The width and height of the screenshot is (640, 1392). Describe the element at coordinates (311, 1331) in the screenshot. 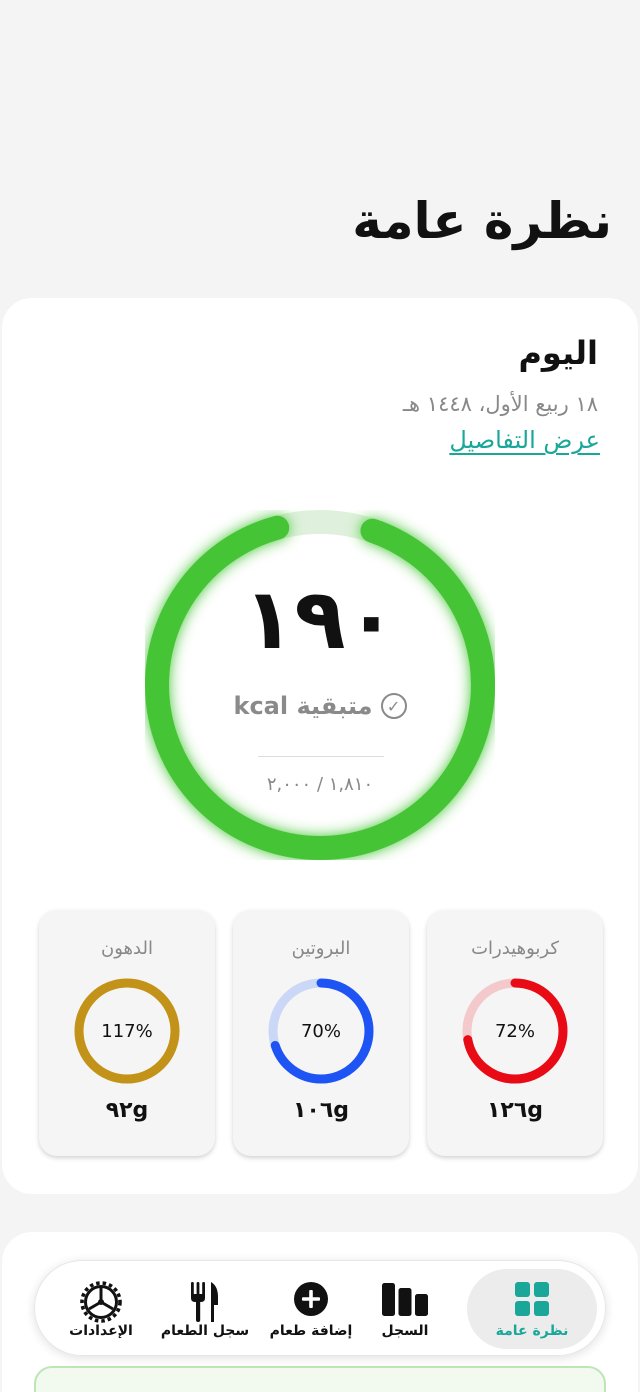

I see `tab-label: إضافة طعام` at that location.